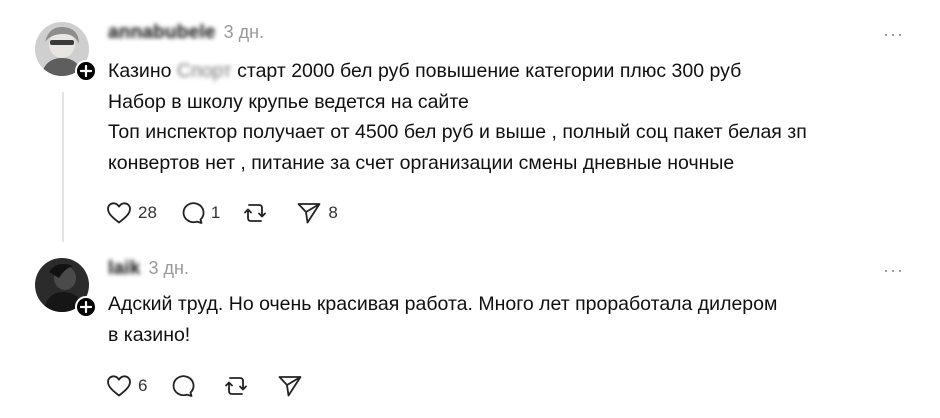 This screenshot has width=940, height=418. I want to click on username: laik, so click(124, 269).